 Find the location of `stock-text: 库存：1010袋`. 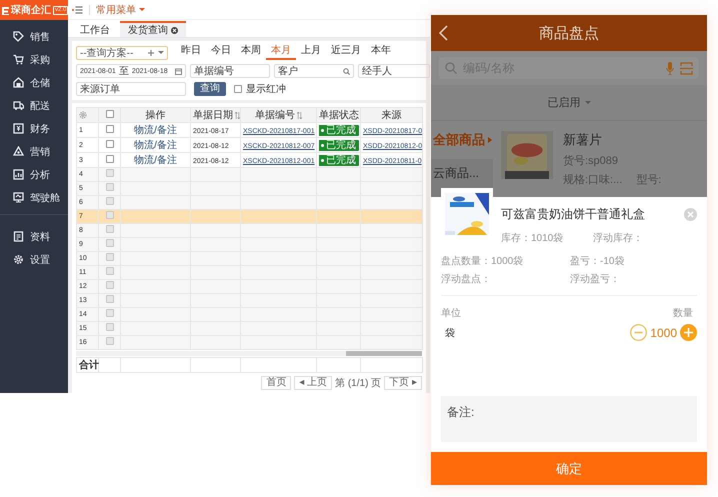

stock-text: 库存：1010袋 is located at coordinates (532, 238).